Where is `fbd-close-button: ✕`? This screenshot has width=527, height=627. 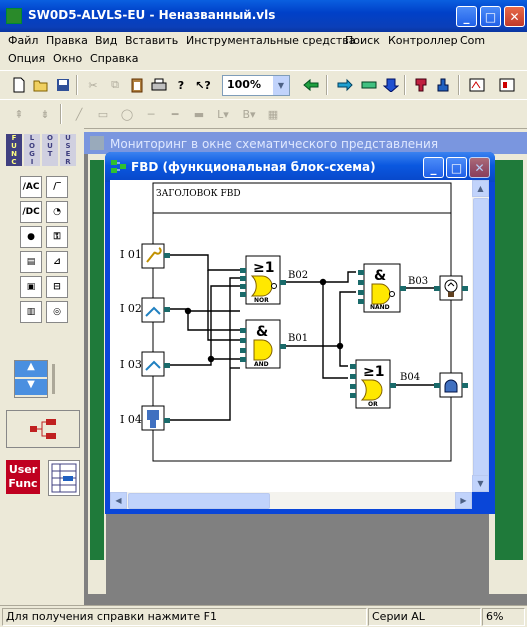 fbd-close-button: ✕ is located at coordinates (479, 167).